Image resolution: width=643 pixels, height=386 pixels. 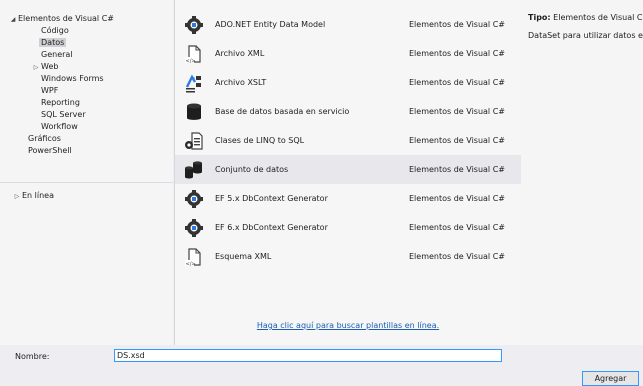 What do you see at coordinates (63, 115) in the screenshot?
I see `tree-node-sql-server: SQL Server` at bounding box center [63, 115].